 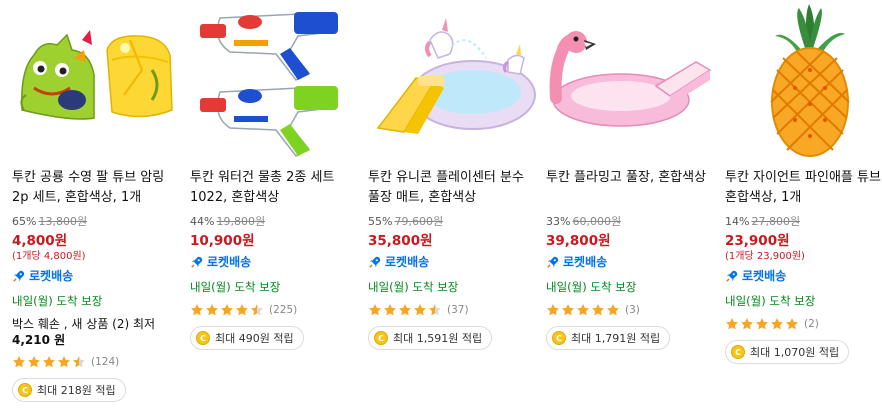 I want to click on product-title: 투칸 플라밍고 풀장, 혼합색상, so click(x=631, y=188).